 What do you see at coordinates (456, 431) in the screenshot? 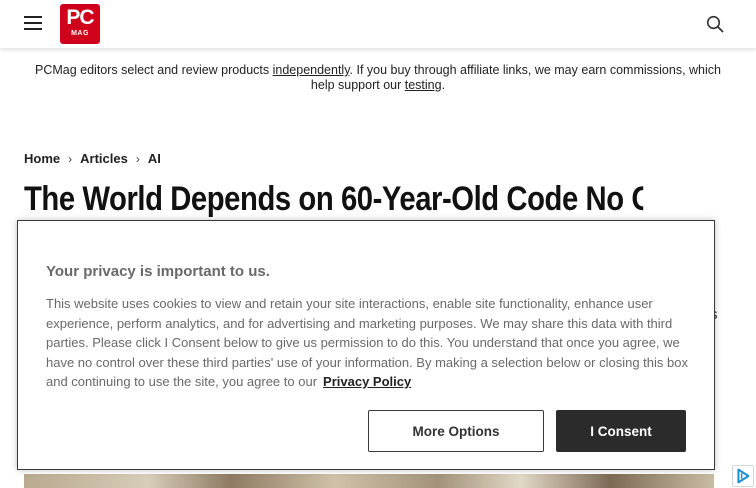
I see `more-options-button: More Options` at bounding box center [456, 431].